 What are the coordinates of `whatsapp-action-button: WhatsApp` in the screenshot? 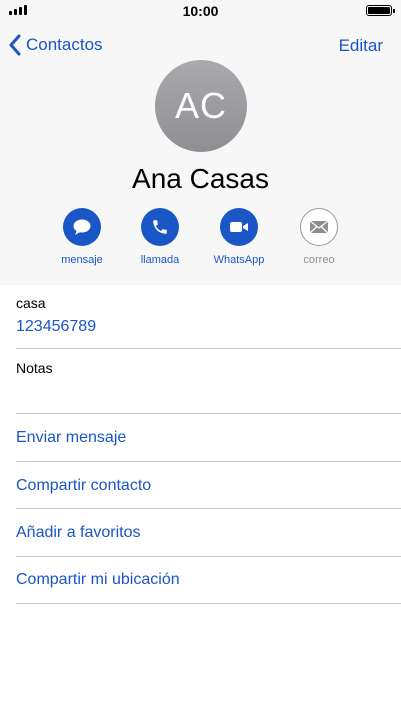 It's located at (239, 237).